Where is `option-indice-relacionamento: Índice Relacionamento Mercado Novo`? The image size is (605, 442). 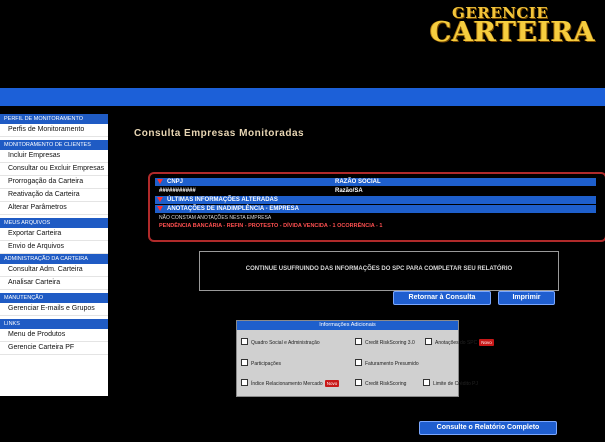 option-indice-relacionamento: Índice Relacionamento Mercado Novo is located at coordinates (290, 383).